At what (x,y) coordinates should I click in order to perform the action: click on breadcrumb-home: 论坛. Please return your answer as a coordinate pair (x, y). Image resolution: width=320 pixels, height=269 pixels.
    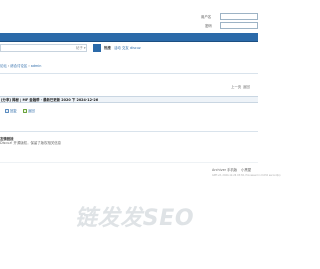
    Looking at the image, I should click on (3, 66).